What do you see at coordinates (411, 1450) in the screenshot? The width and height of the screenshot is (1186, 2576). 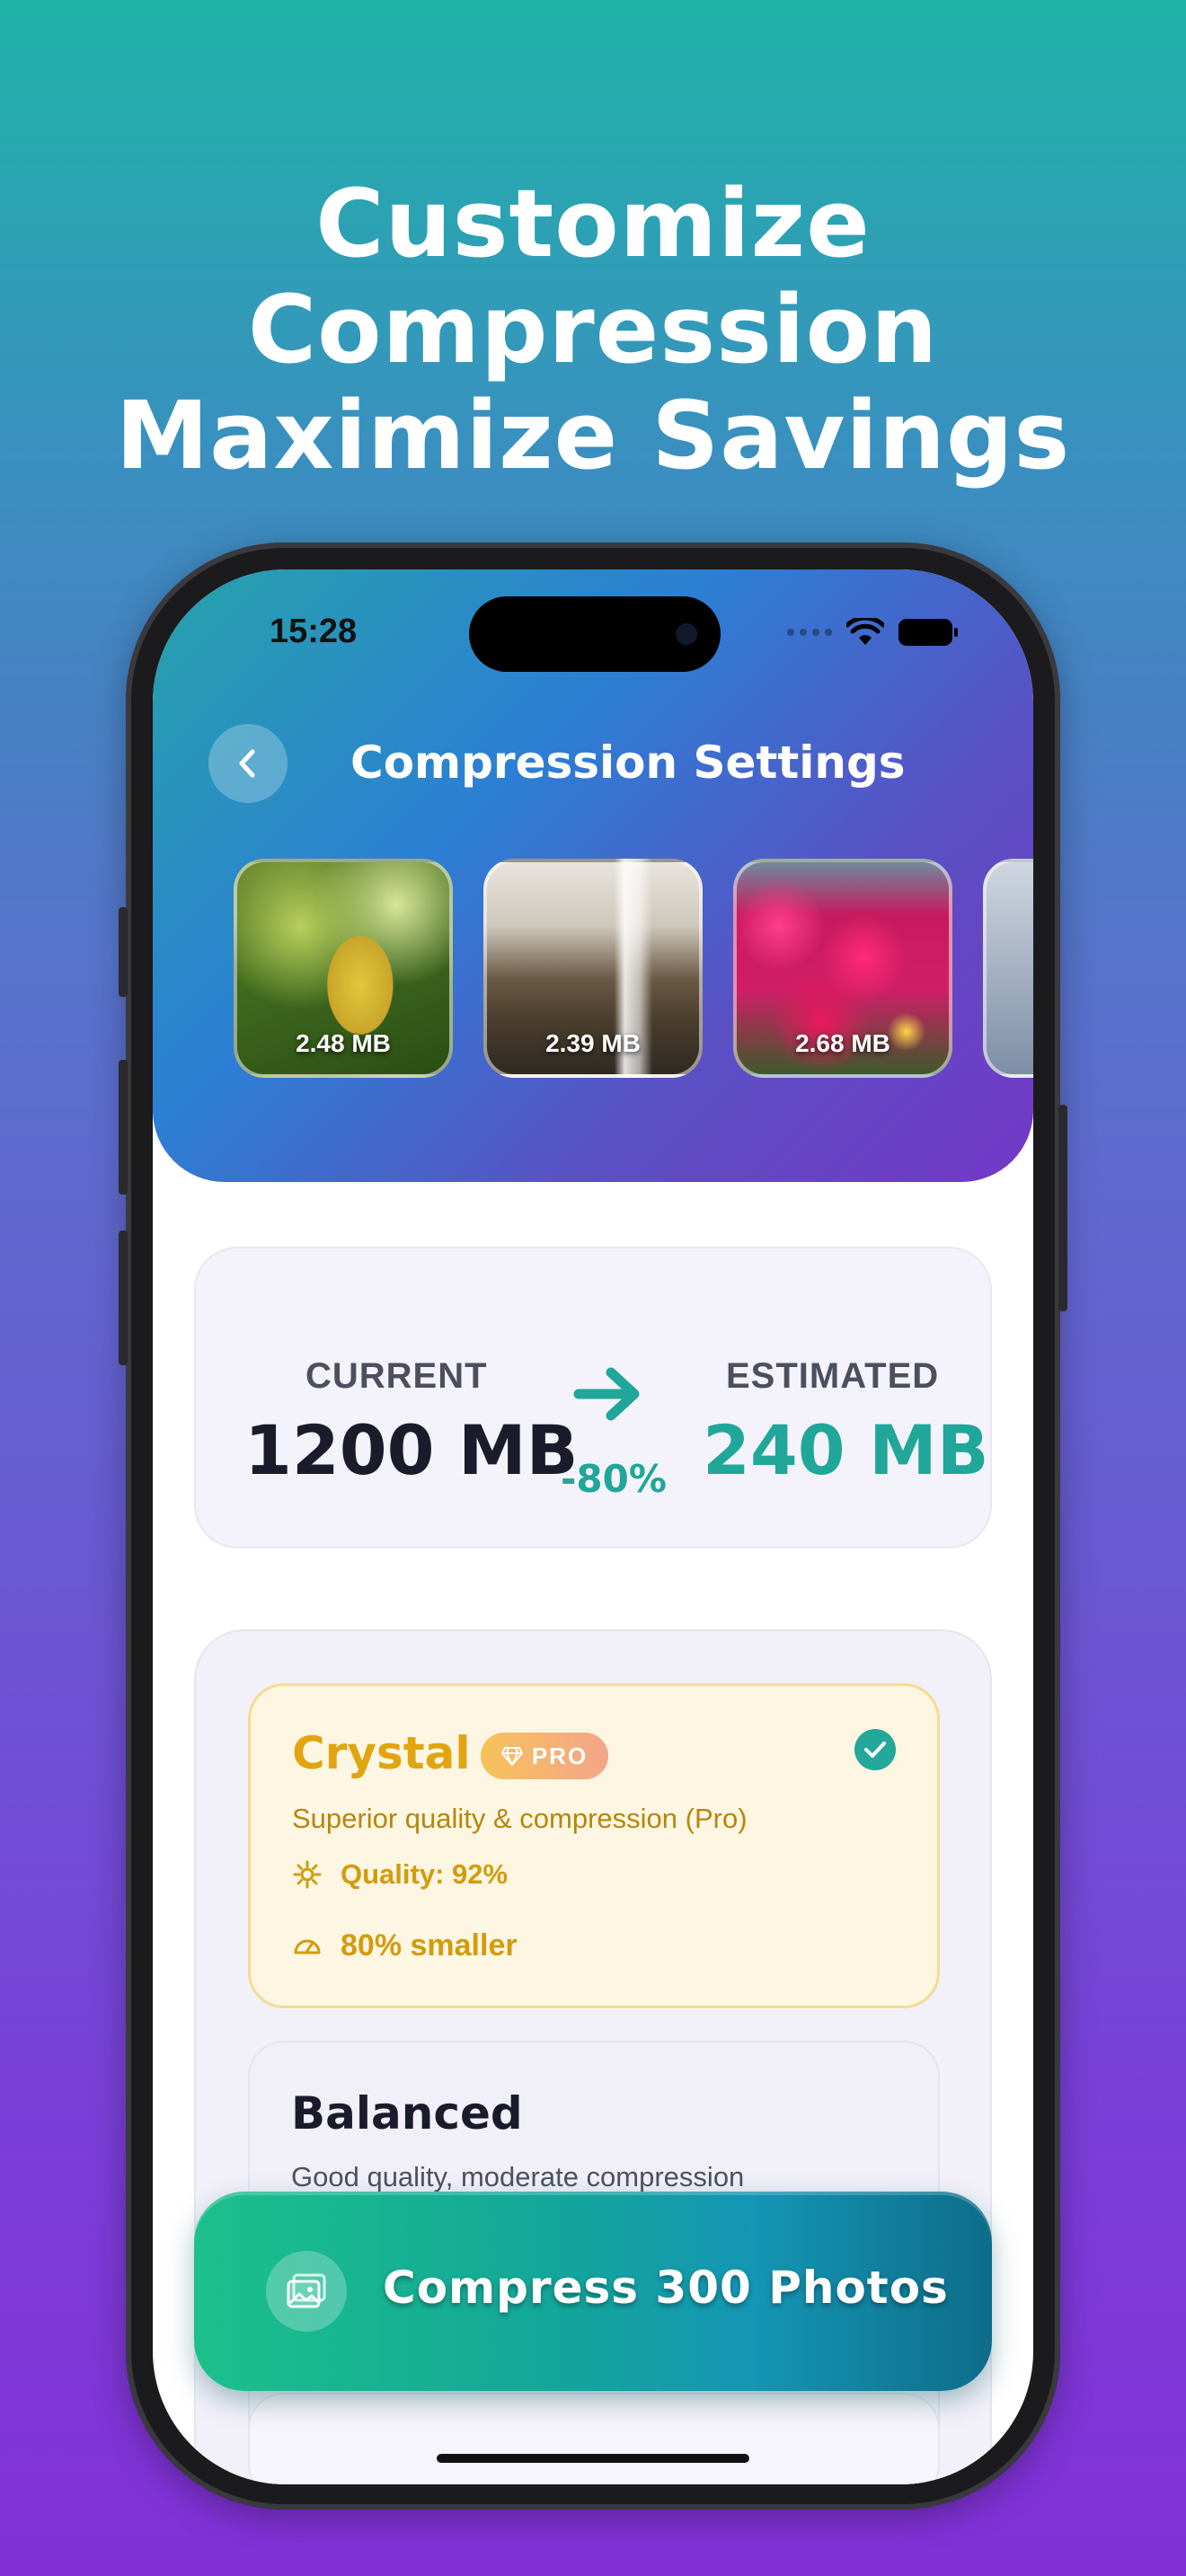 I see `current-value: 1200 MB` at bounding box center [411, 1450].